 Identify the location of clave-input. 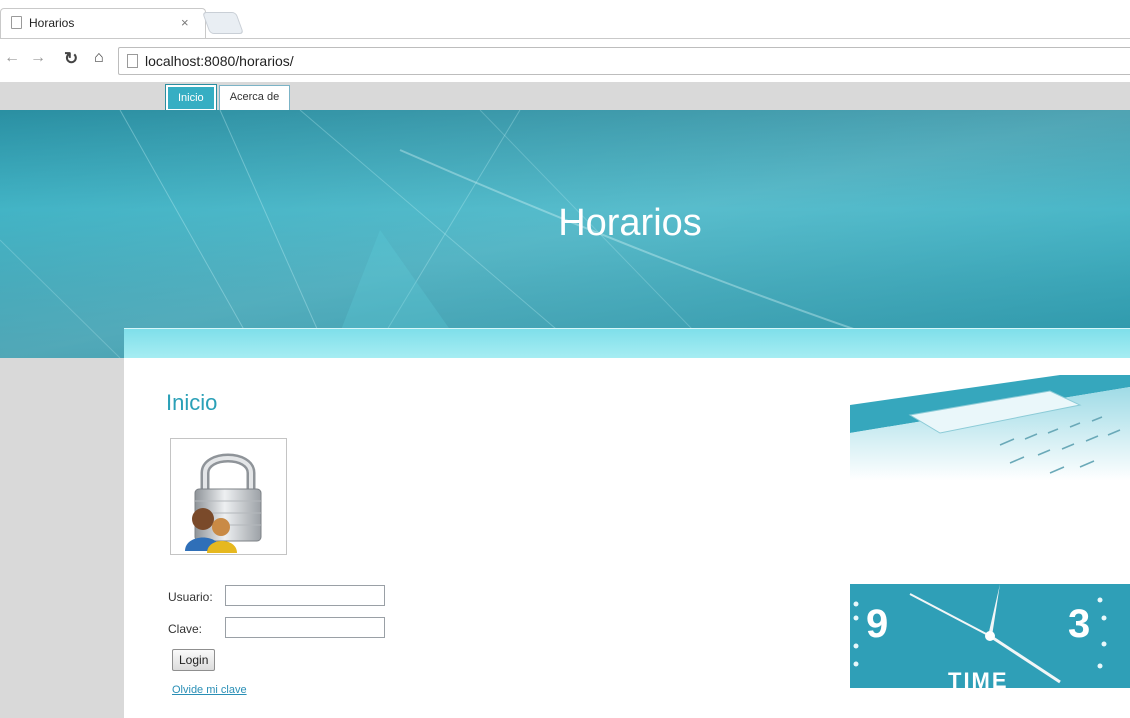
(305, 627).